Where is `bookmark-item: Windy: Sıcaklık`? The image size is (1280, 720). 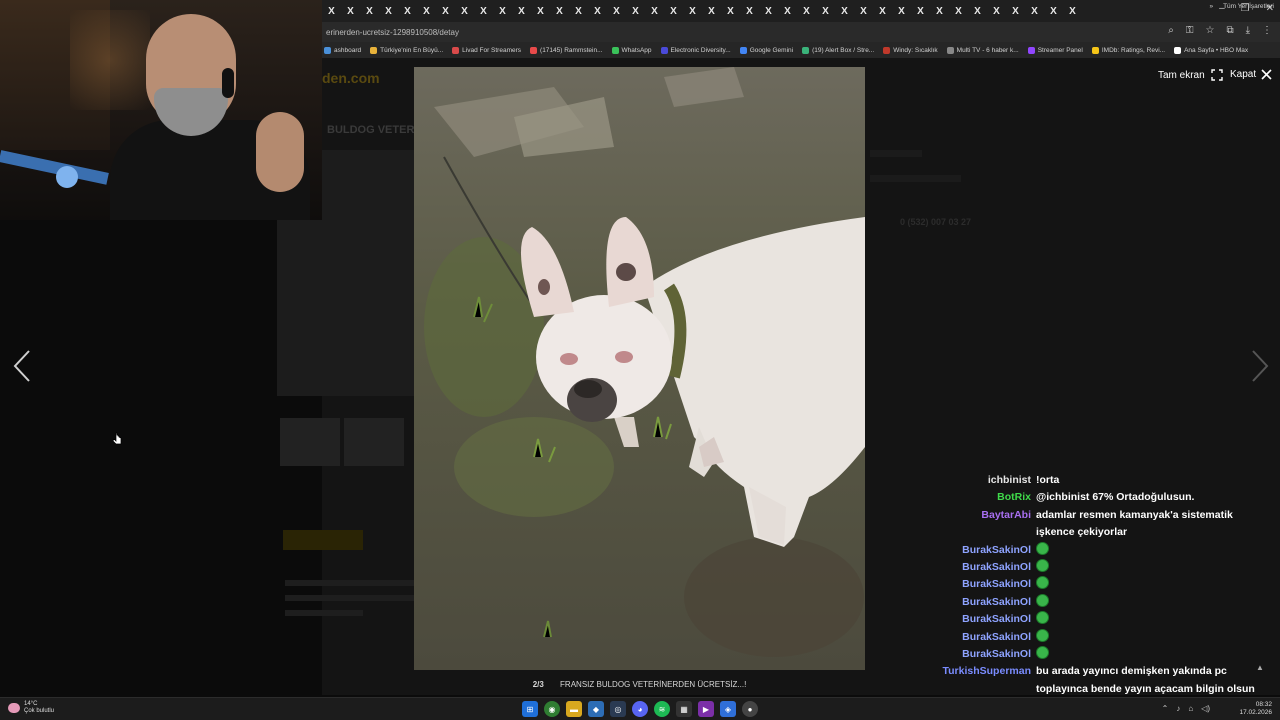
bookmark-item: Windy: Sıcaklık is located at coordinates (910, 50).